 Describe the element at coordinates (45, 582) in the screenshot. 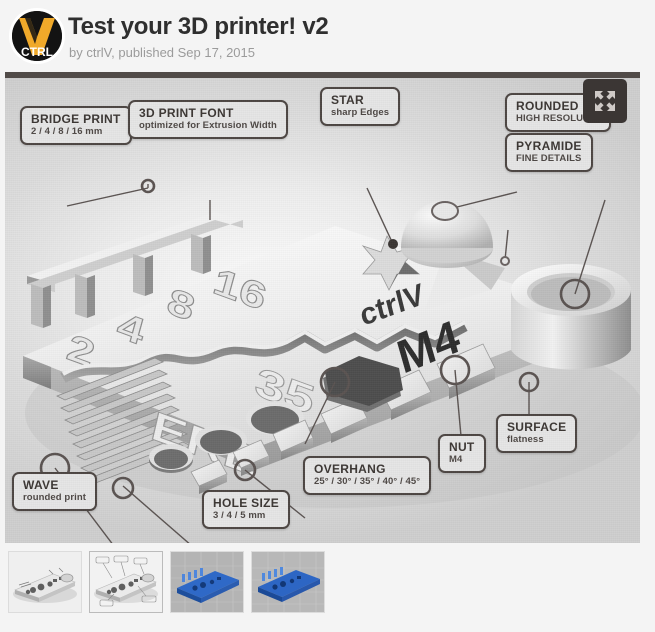

I see `thumbnail-render-gray` at that location.